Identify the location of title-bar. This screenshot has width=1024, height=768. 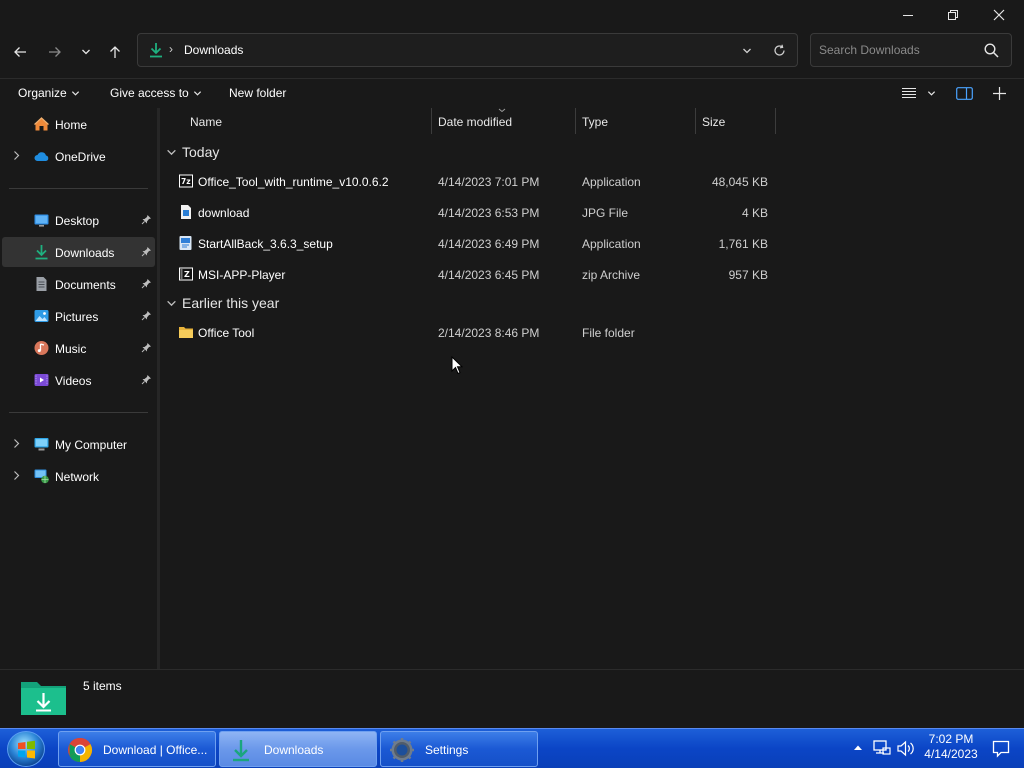
(512, 15).